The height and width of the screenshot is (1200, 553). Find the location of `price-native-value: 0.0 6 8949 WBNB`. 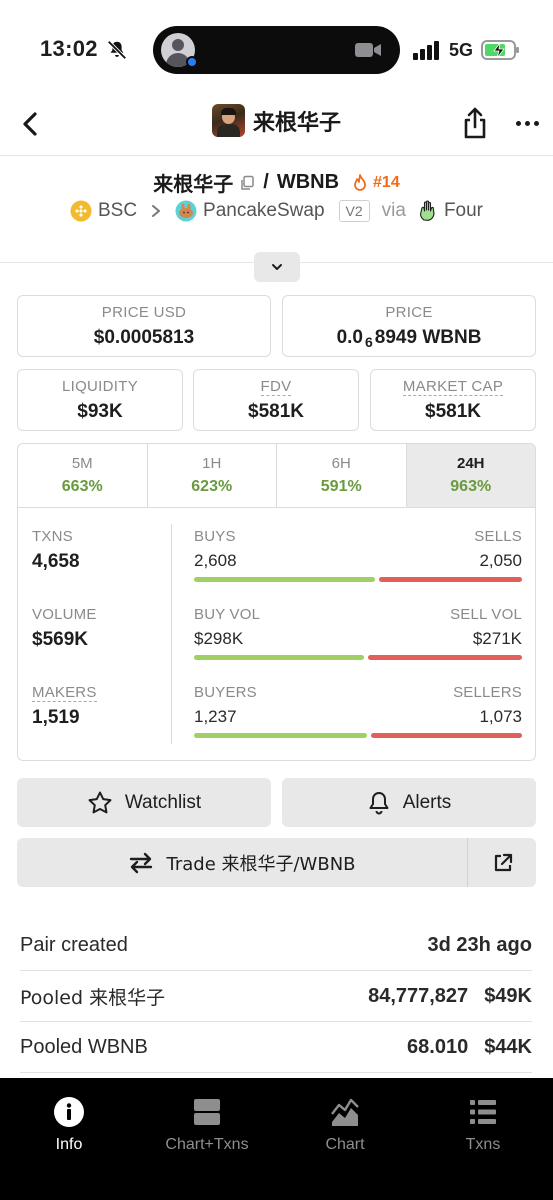

price-native-value: 0.0 6 8949 WBNB is located at coordinates (409, 338).